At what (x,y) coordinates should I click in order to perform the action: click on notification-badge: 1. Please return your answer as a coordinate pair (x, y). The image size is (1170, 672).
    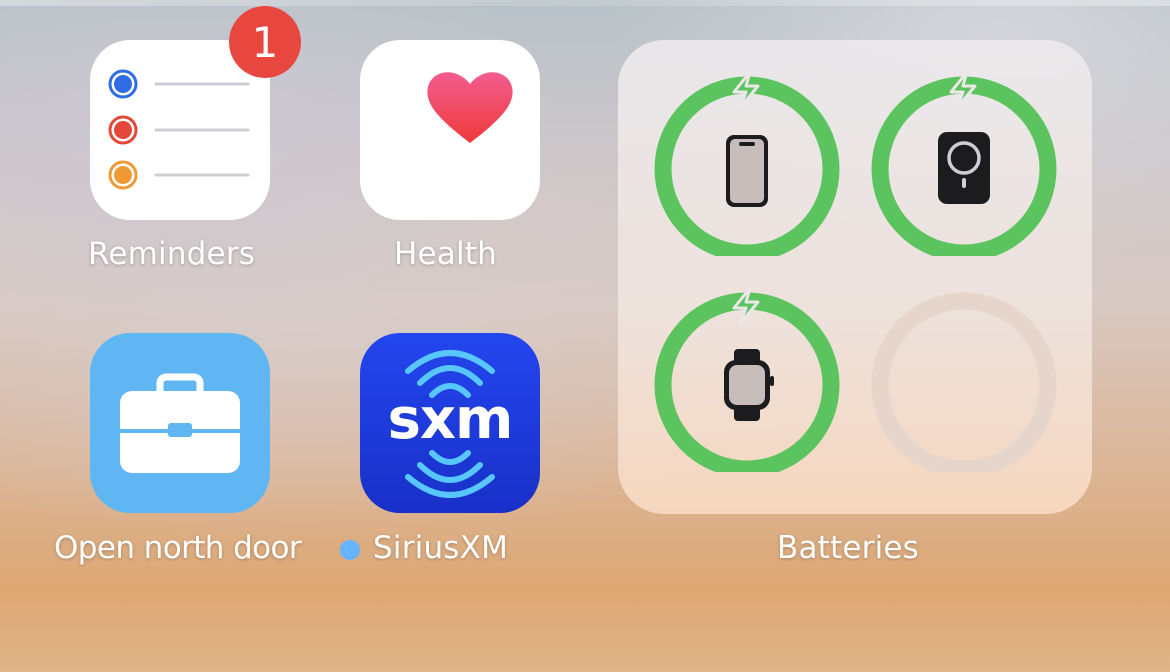
    Looking at the image, I should click on (265, 42).